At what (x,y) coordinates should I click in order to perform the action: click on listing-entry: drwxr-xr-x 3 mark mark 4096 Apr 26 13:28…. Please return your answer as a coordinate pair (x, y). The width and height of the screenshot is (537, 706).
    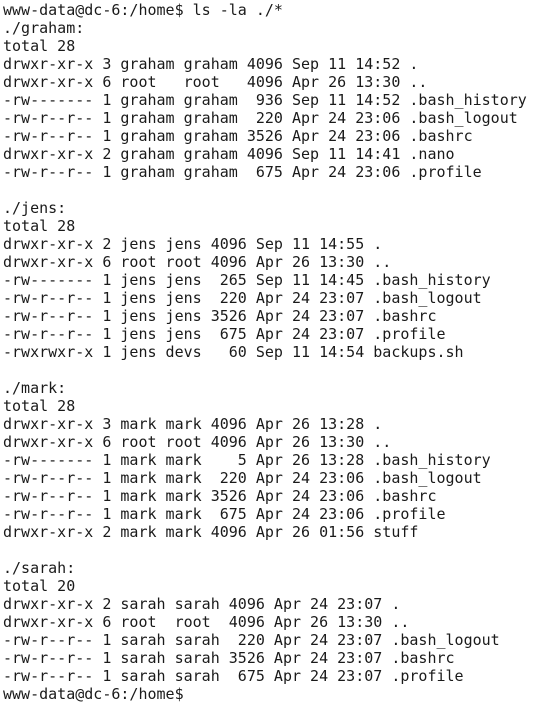
    Looking at the image, I should click on (193, 424).